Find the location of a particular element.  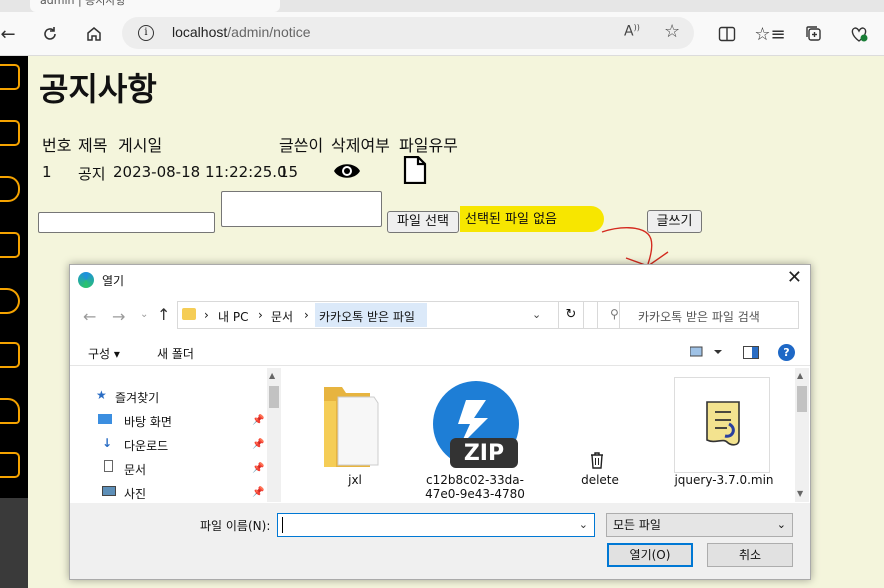

script-file-thumbnail is located at coordinates (722, 425).